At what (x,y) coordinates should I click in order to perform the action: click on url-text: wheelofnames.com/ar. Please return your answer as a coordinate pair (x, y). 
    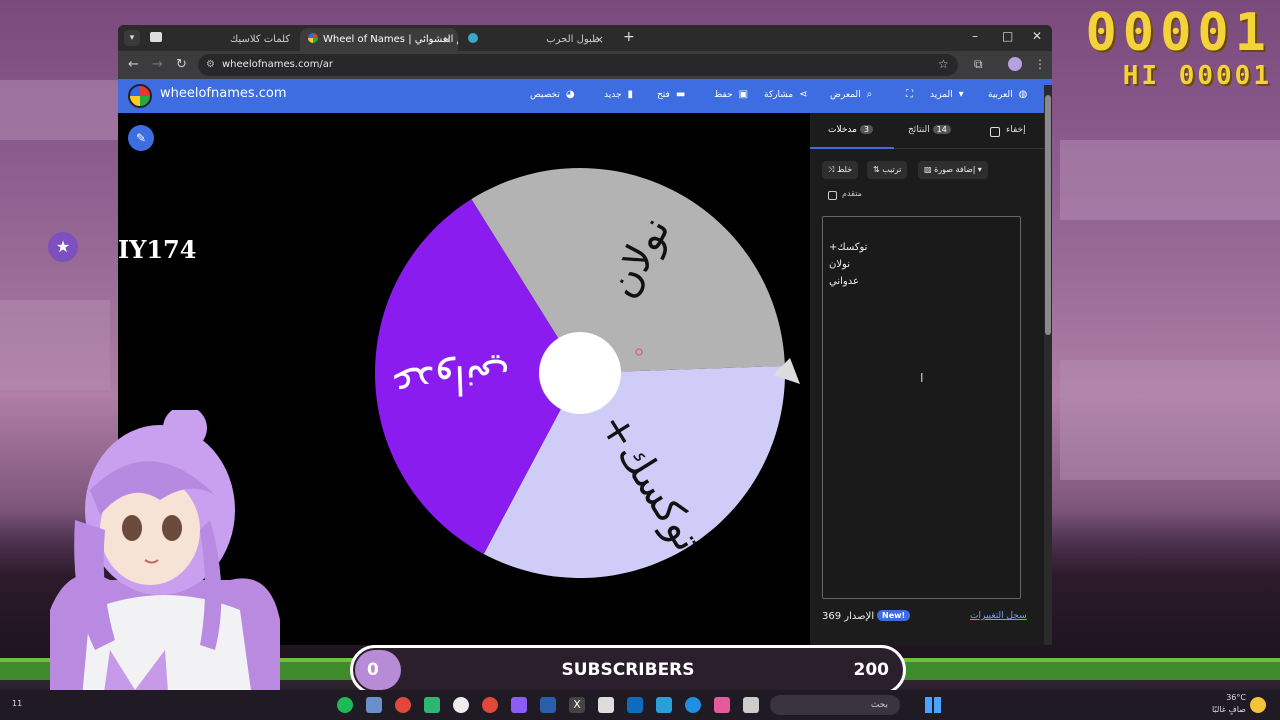
    Looking at the image, I should click on (277, 64).